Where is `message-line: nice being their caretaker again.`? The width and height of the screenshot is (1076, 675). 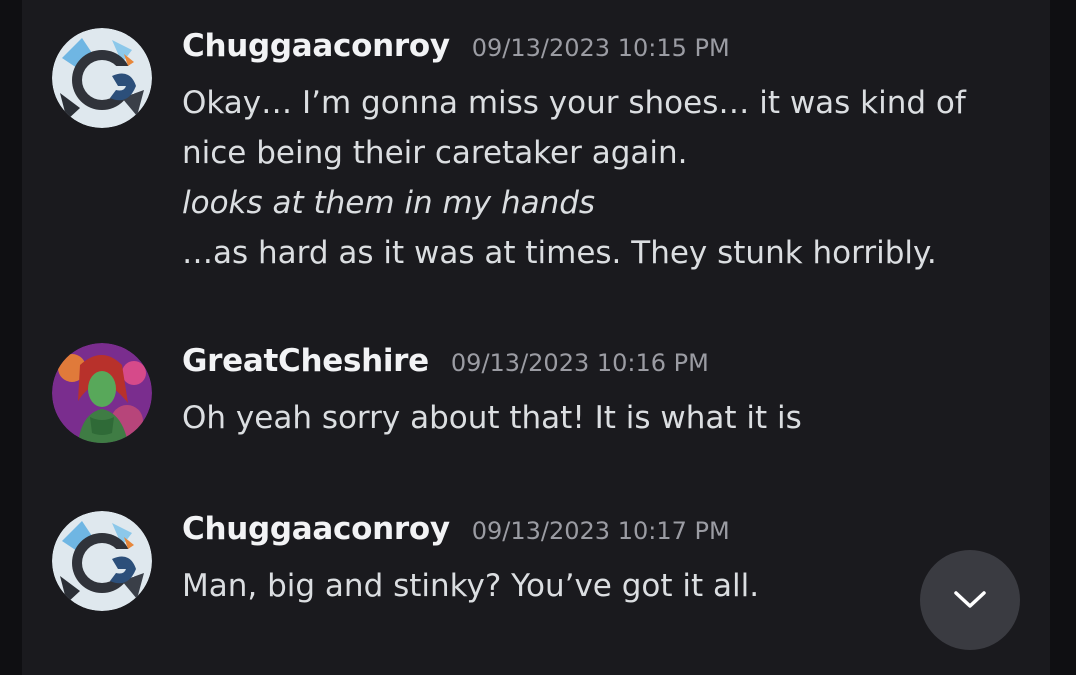
message-line: nice being their caretaker again. is located at coordinates (435, 153).